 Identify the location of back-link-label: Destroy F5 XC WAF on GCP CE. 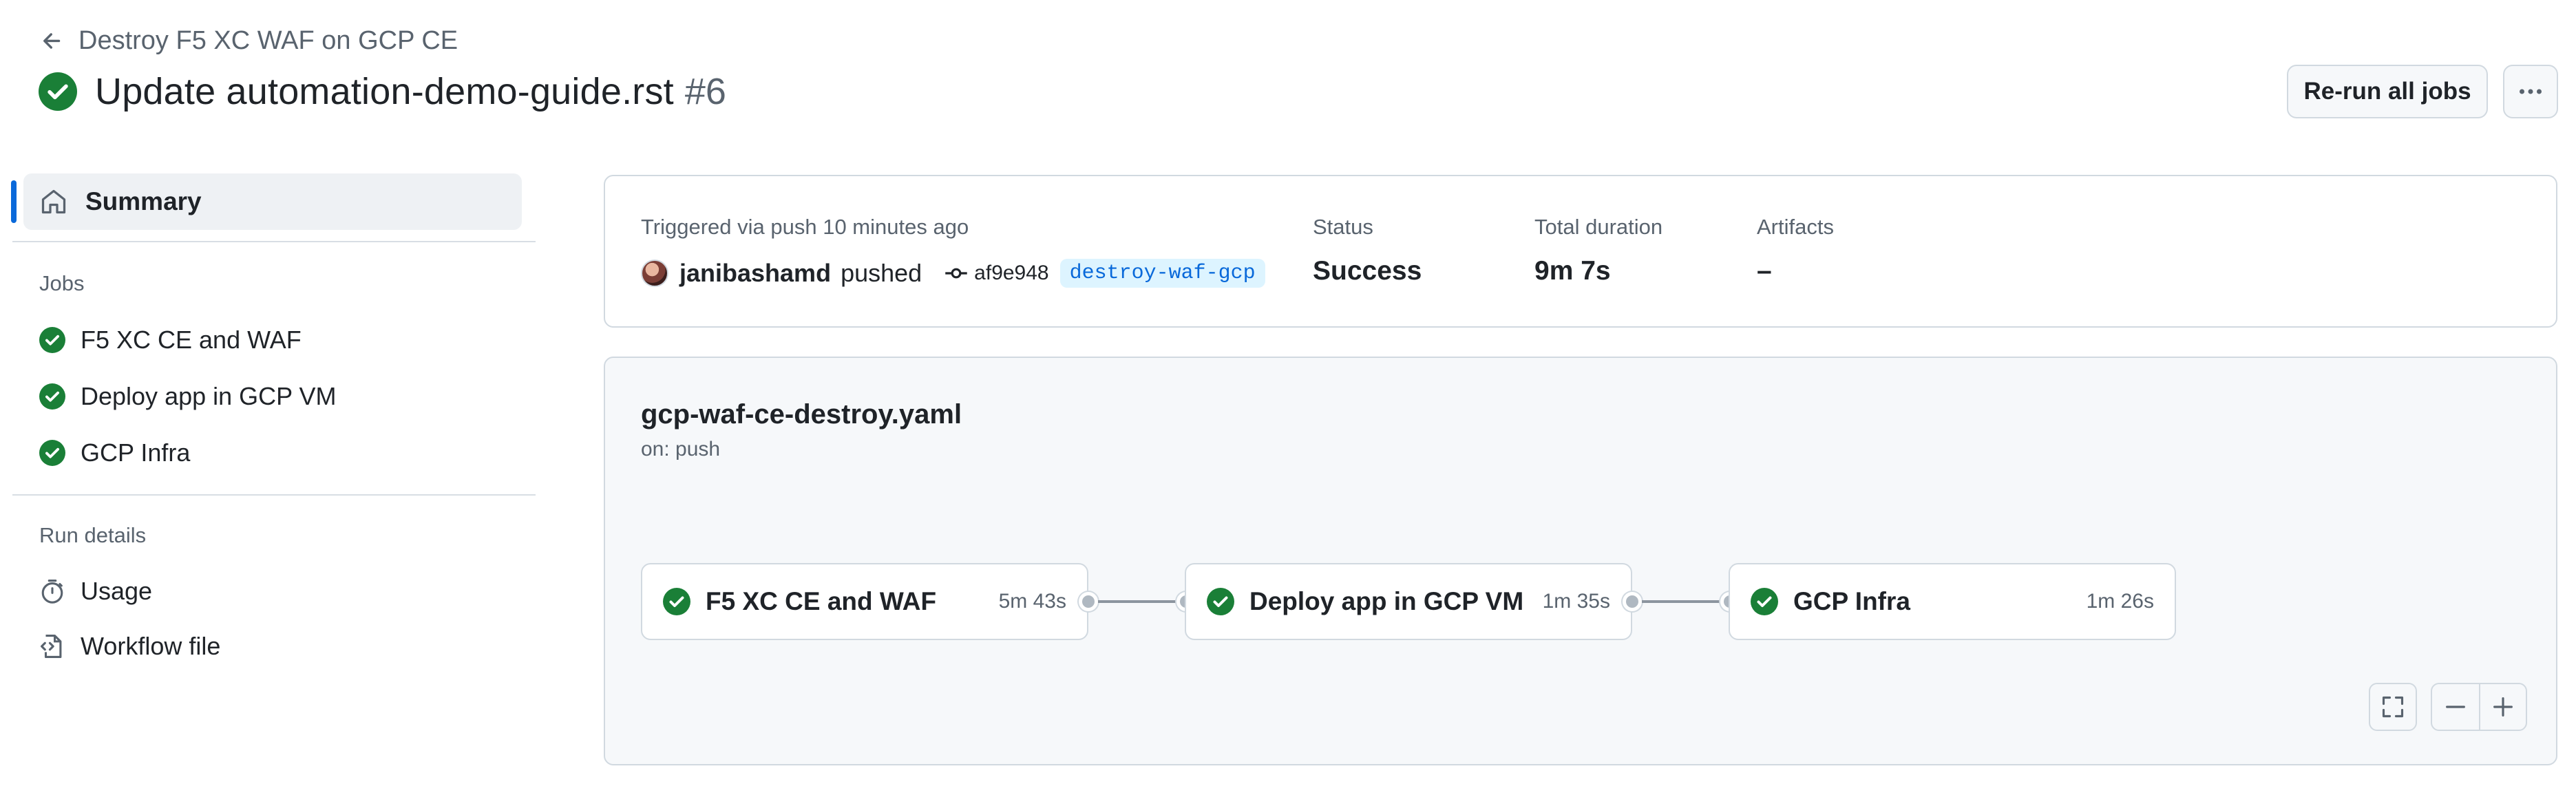
(268, 40).